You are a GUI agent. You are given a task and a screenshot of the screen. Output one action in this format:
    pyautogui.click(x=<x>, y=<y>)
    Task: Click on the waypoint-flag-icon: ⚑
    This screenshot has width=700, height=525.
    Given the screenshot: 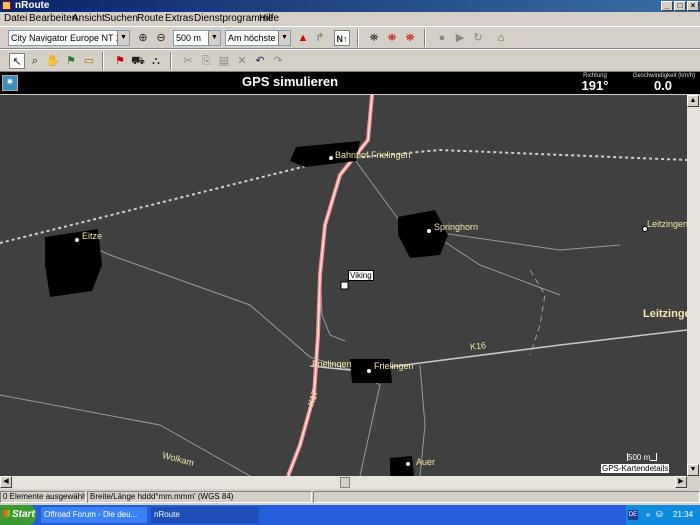 What is the action you would take?
    pyautogui.click(x=71, y=61)
    